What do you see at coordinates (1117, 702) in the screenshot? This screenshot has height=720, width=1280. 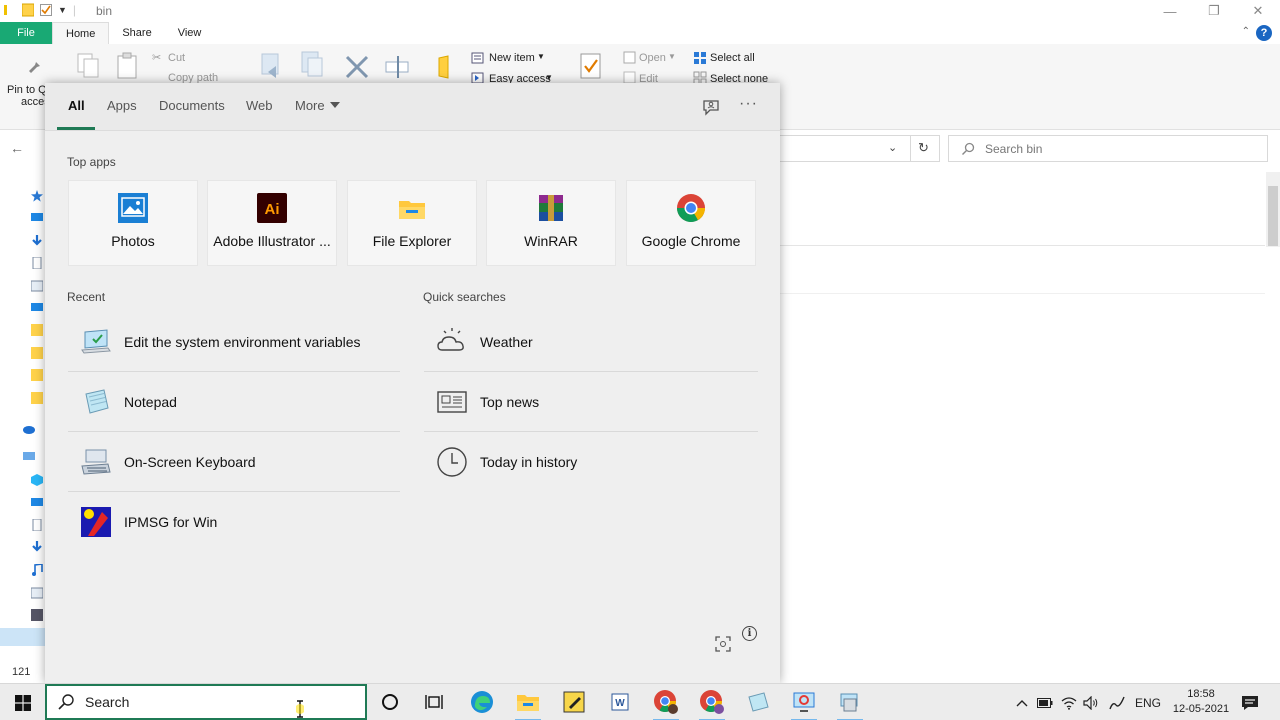 I see `pen-workspace-button` at bounding box center [1117, 702].